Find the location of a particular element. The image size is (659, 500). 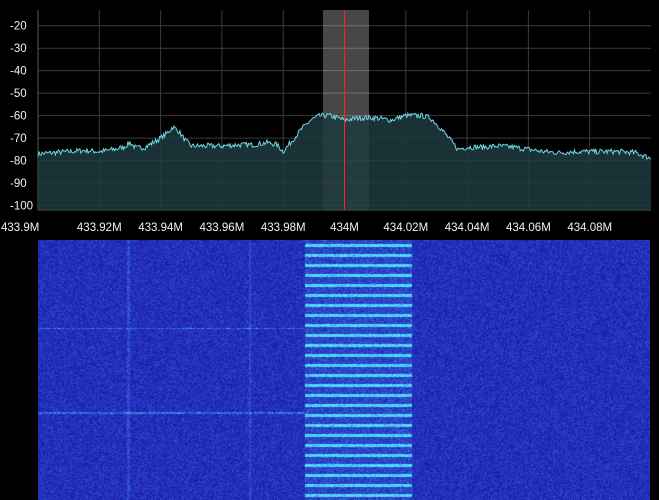

x-tick-label: 433.9M is located at coordinates (20, 228).